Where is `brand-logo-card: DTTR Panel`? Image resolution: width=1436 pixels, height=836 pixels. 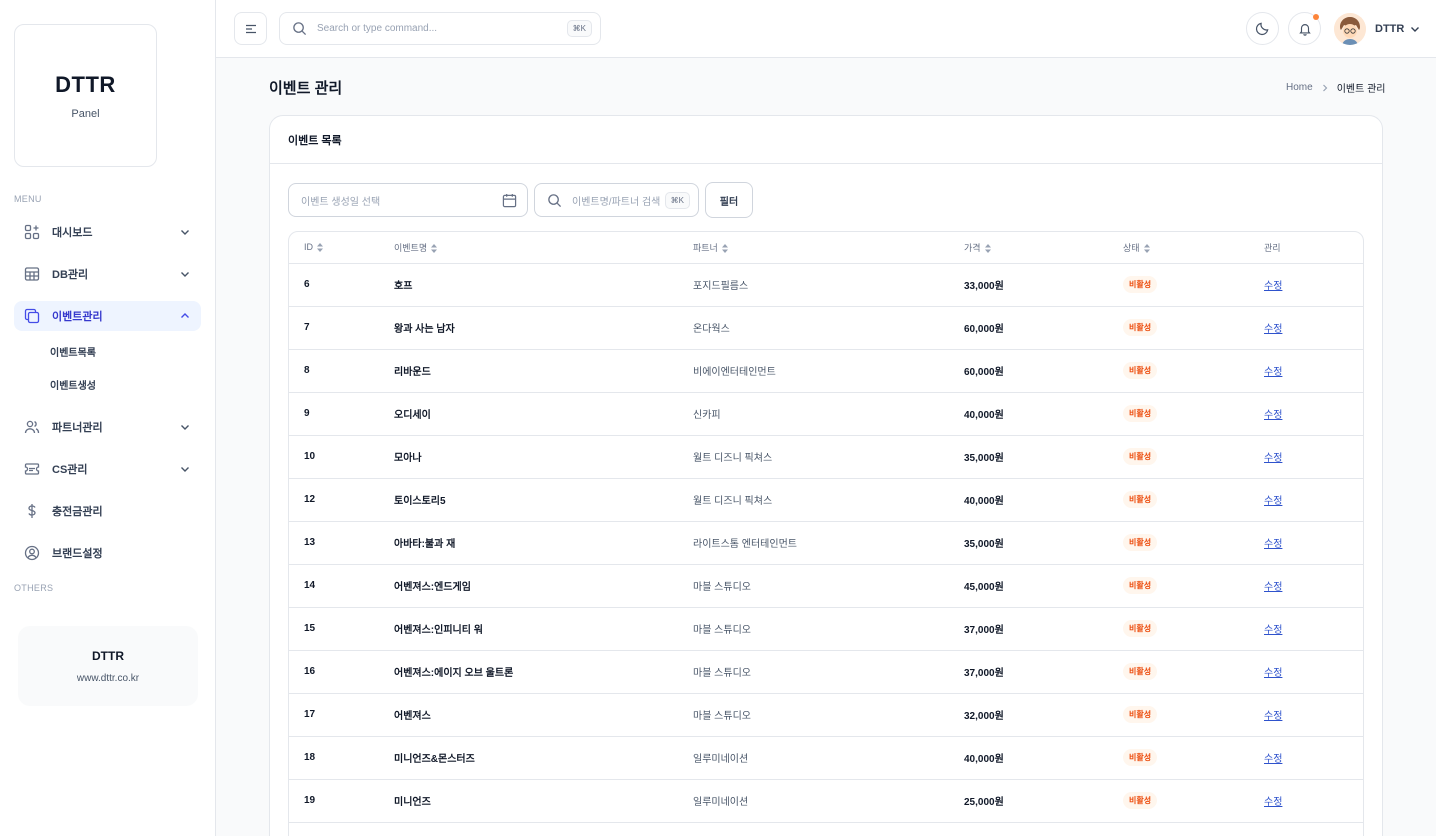 brand-logo-card: DTTR Panel is located at coordinates (85, 95).